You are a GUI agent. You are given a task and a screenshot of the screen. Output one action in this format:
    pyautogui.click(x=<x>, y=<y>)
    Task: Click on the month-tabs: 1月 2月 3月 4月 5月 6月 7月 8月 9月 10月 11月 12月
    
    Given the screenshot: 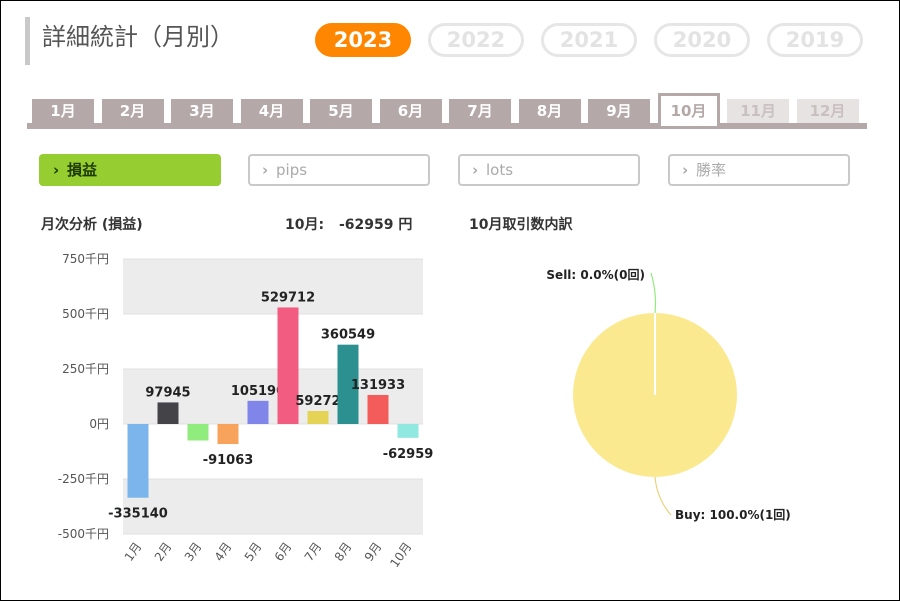 What is the action you would take?
    pyautogui.click(x=447, y=111)
    